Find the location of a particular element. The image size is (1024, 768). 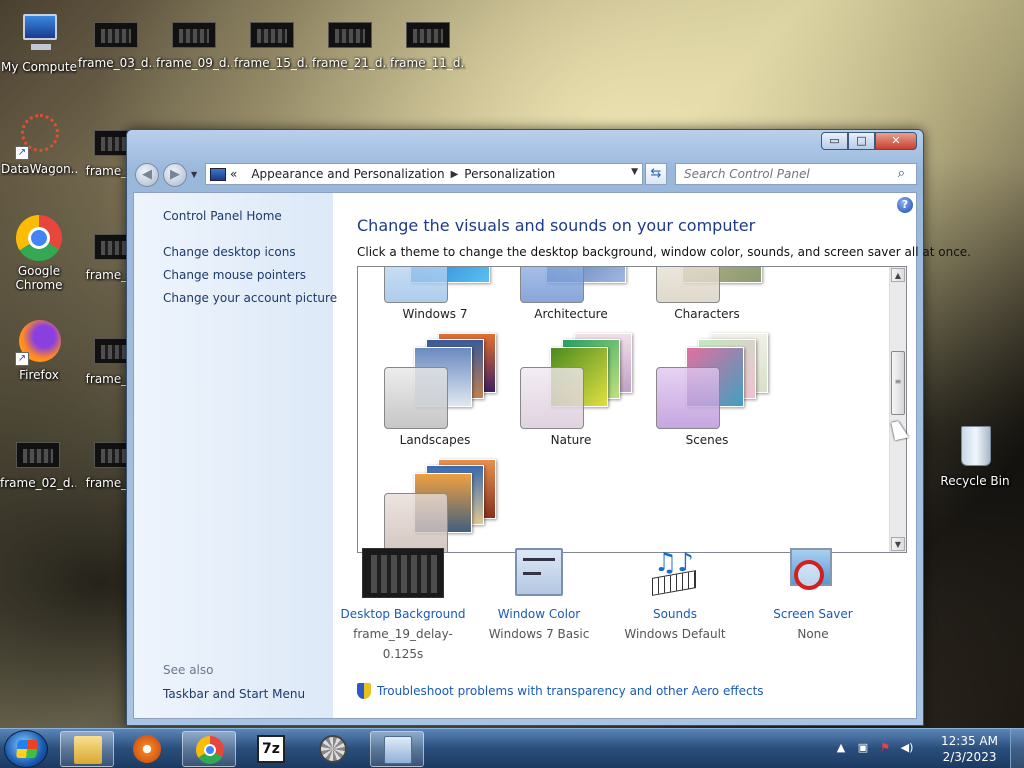

network-icon: ▣ is located at coordinates (863, 748).